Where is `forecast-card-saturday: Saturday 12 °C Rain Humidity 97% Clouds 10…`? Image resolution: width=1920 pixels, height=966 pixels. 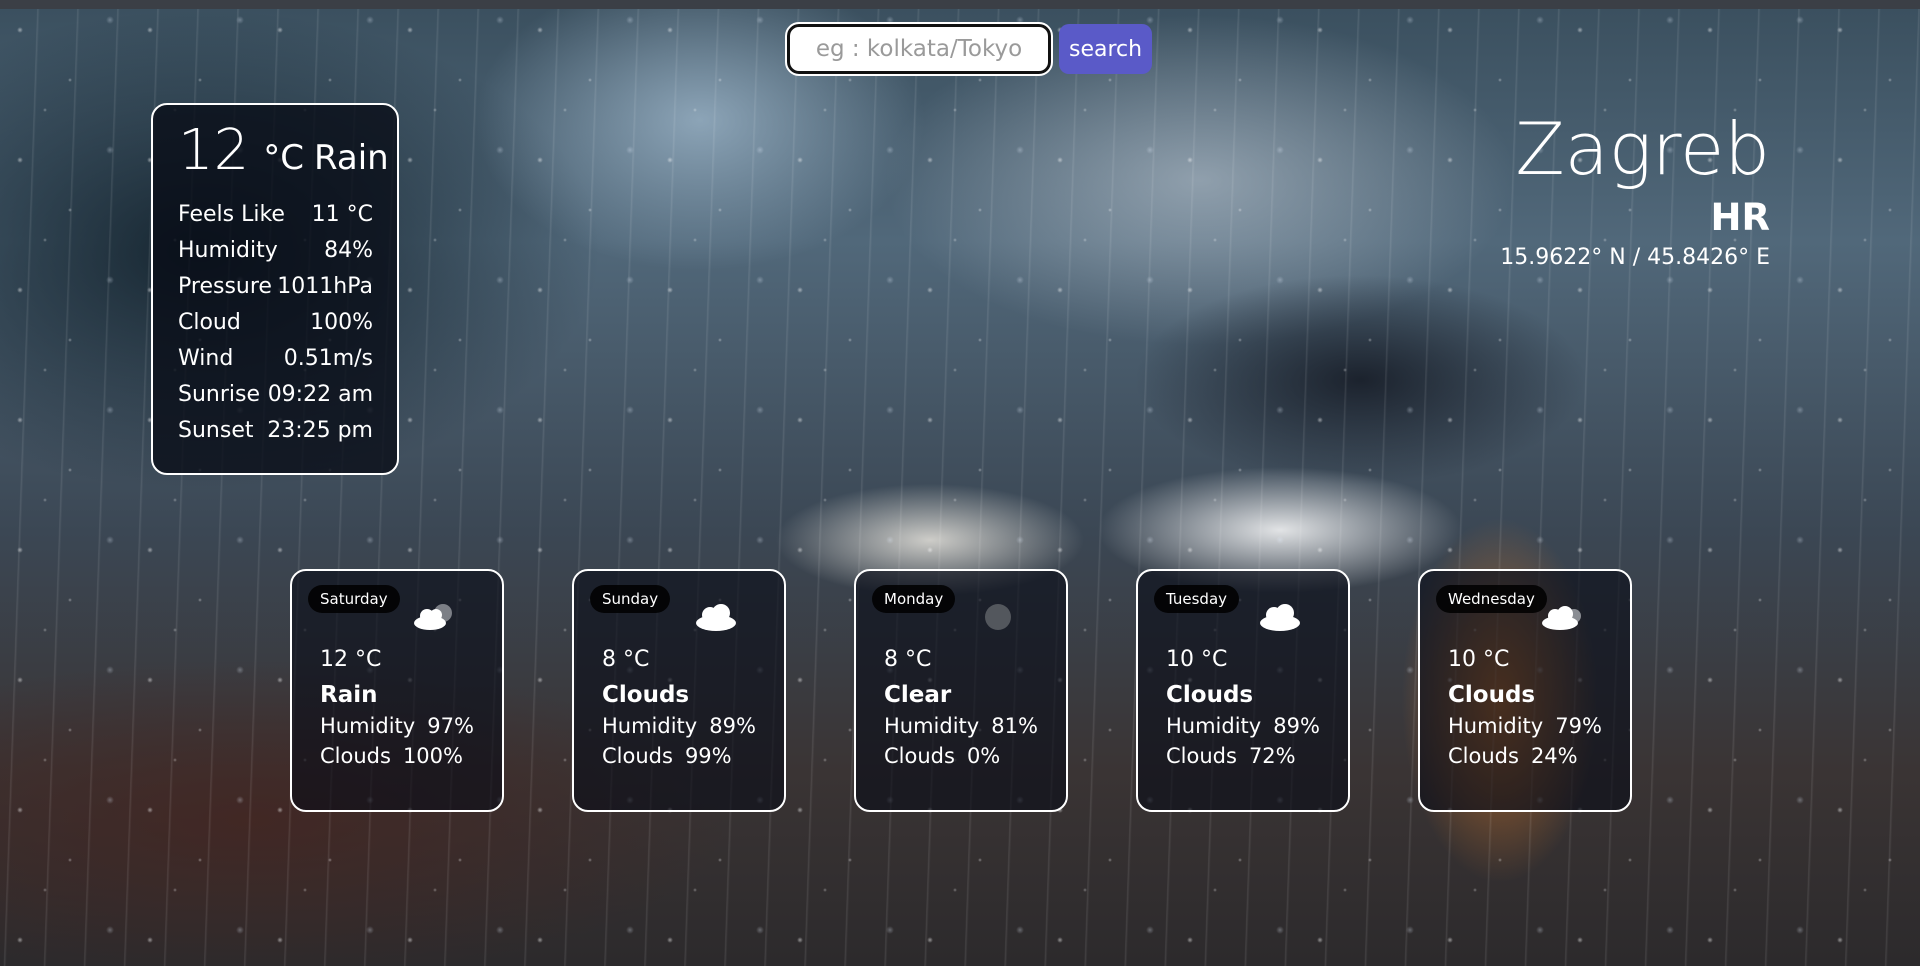
forecast-card-saturday: Saturday 12 °C Rain Humidity 97% Clouds 10… is located at coordinates (397, 690).